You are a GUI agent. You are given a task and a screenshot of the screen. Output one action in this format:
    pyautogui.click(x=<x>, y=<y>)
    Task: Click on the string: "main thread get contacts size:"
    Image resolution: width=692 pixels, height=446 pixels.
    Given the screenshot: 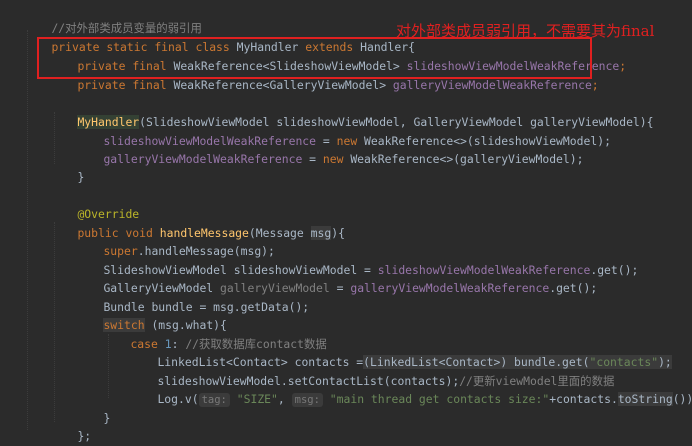 What is the action you would take?
    pyautogui.click(x=439, y=399)
    